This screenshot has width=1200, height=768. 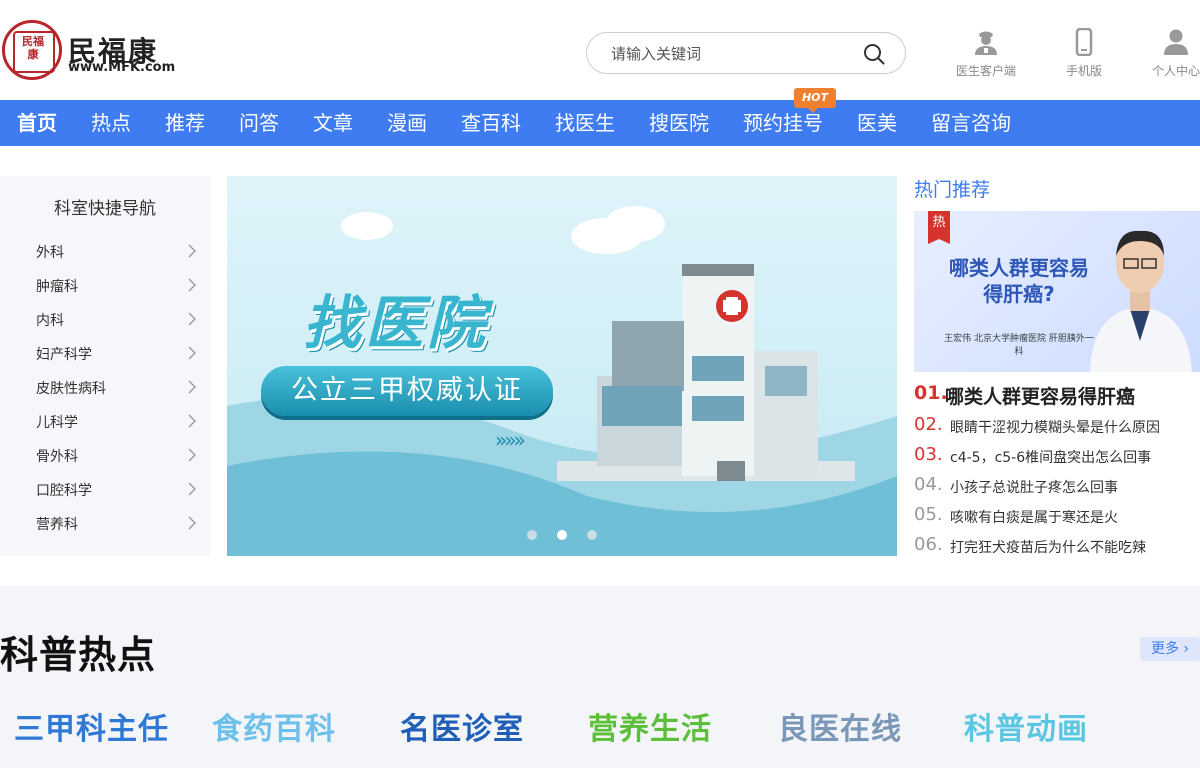 What do you see at coordinates (333, 123) in the screenshot?
I see `nav-articles: 文章` at bounding box center [333, 123].